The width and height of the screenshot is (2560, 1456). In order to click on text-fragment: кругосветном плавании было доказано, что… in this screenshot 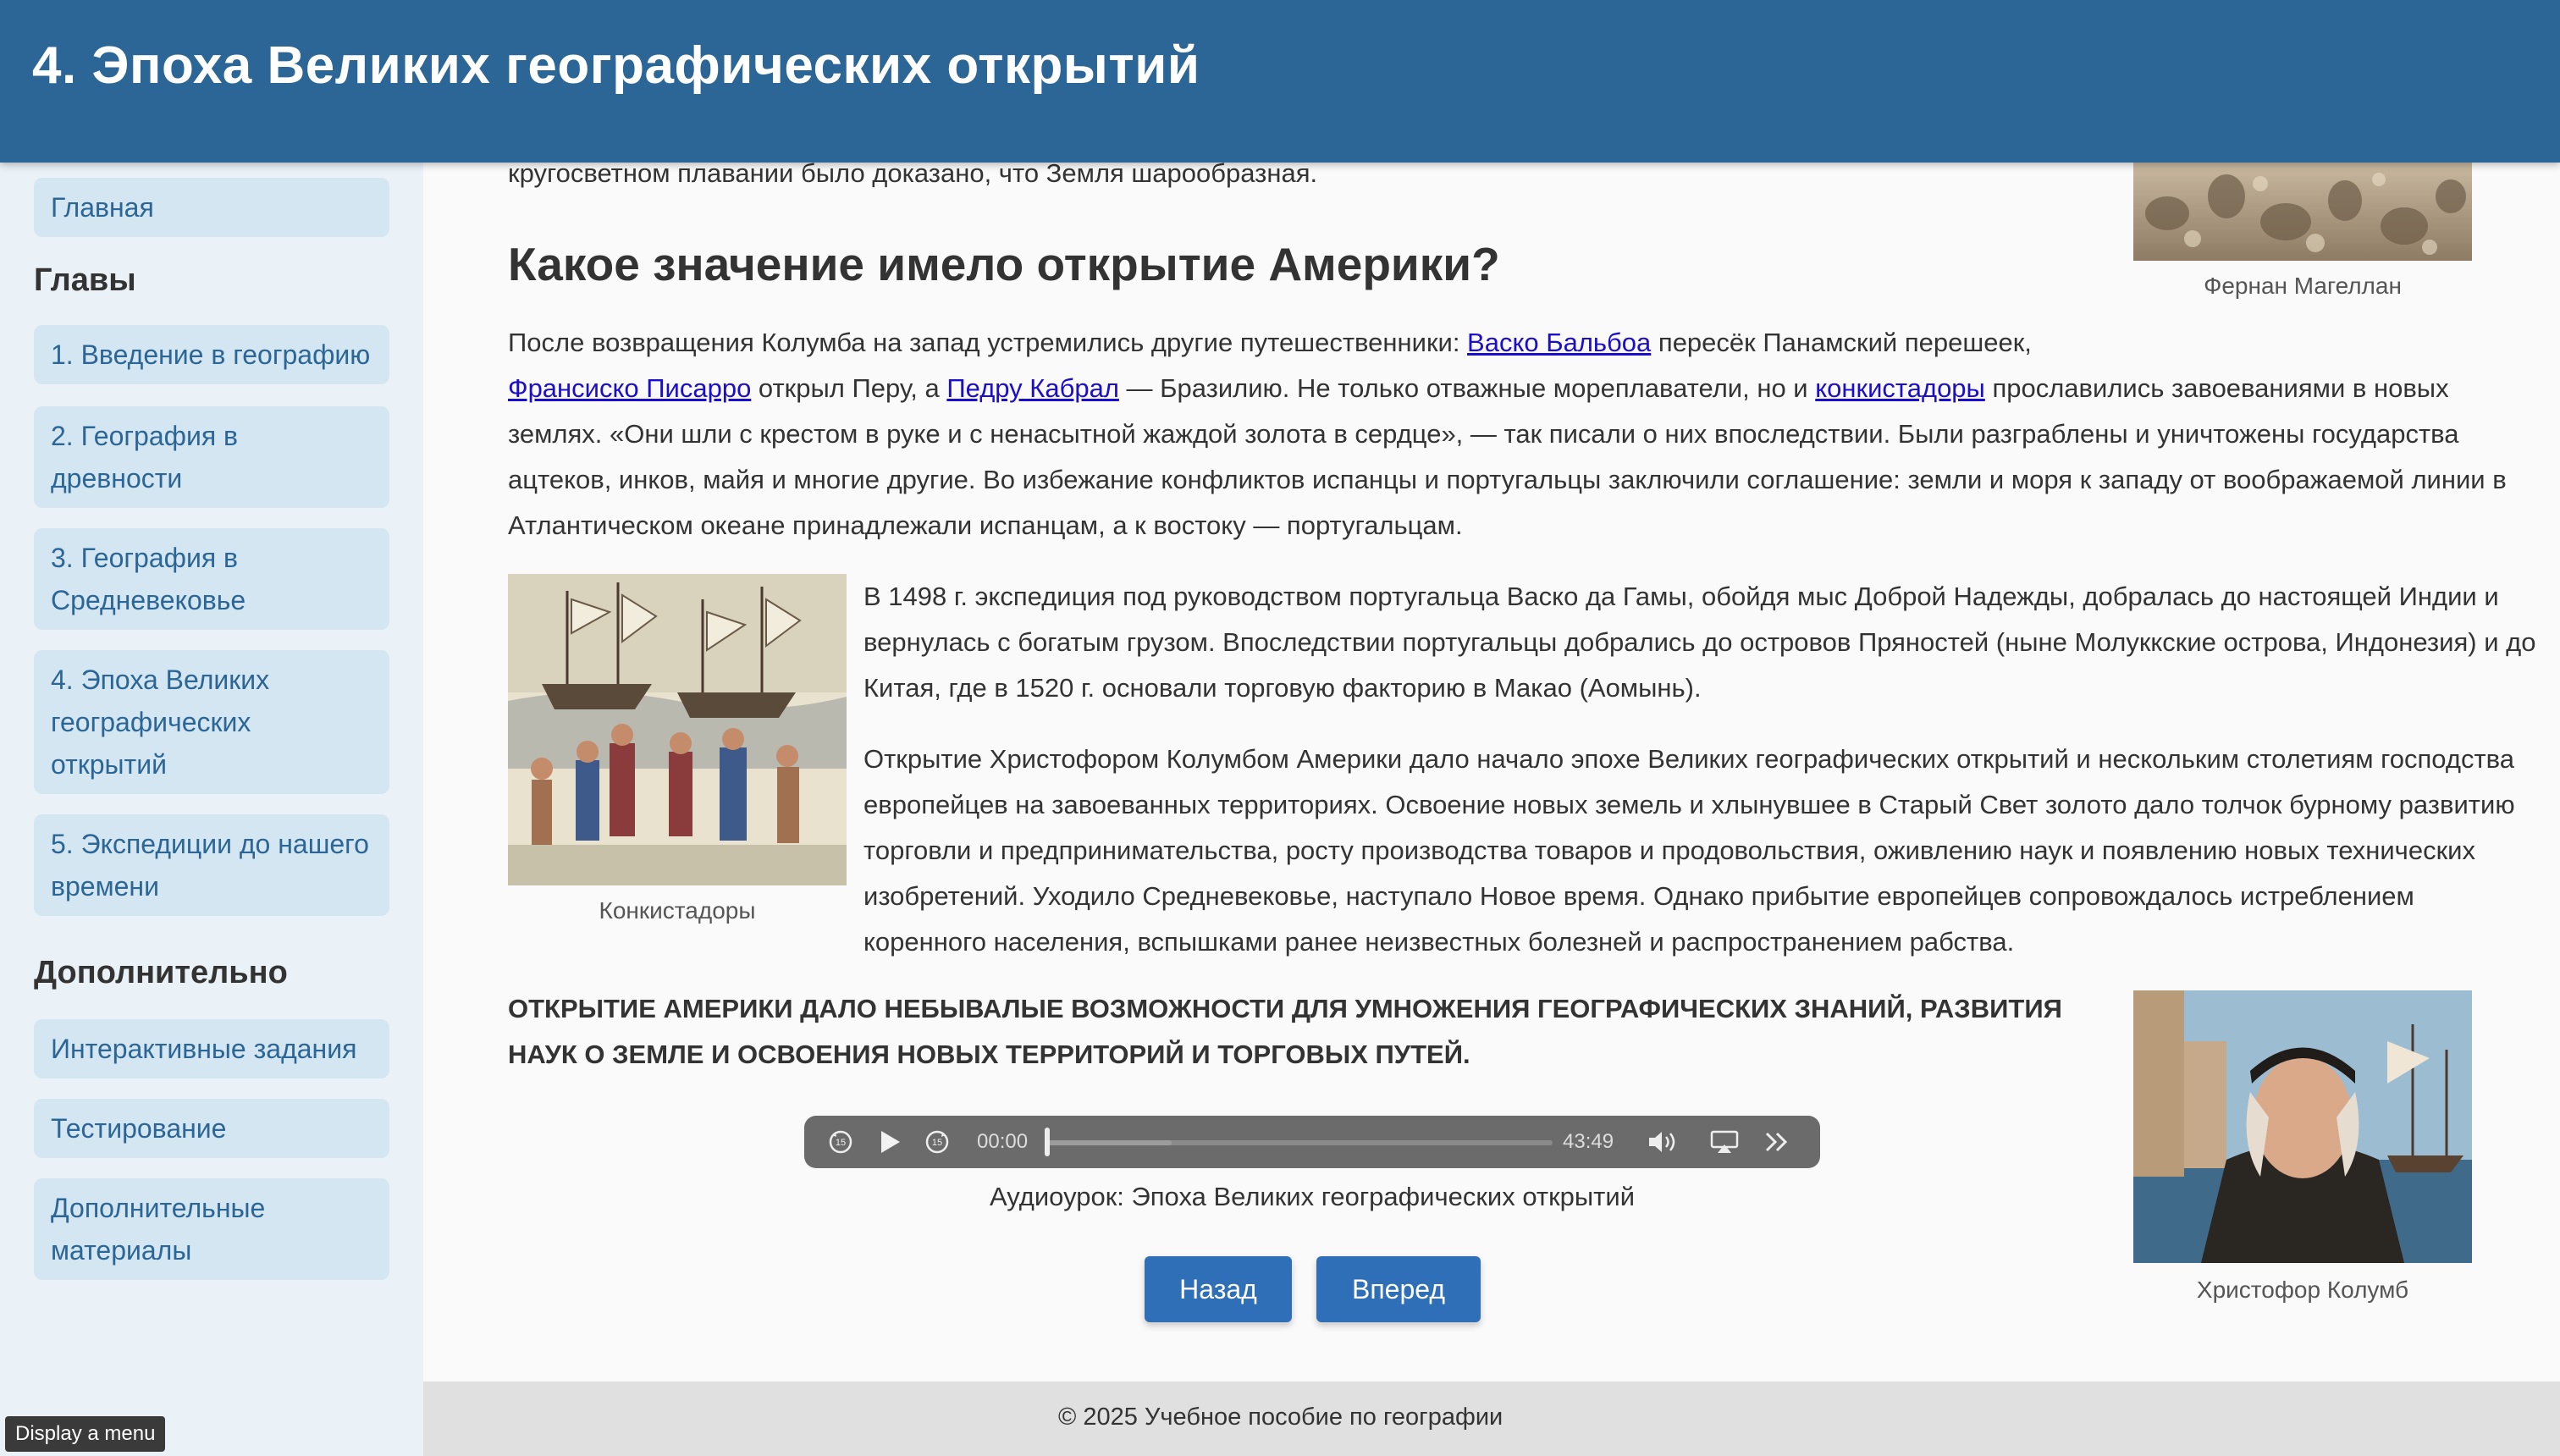, I will do `click(913, 175)`.